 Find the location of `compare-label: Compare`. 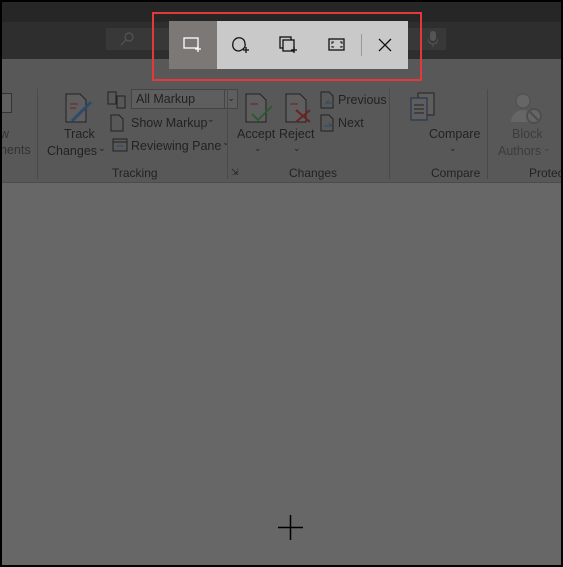

compare-label: Compare is located at coordinates (455, 134).